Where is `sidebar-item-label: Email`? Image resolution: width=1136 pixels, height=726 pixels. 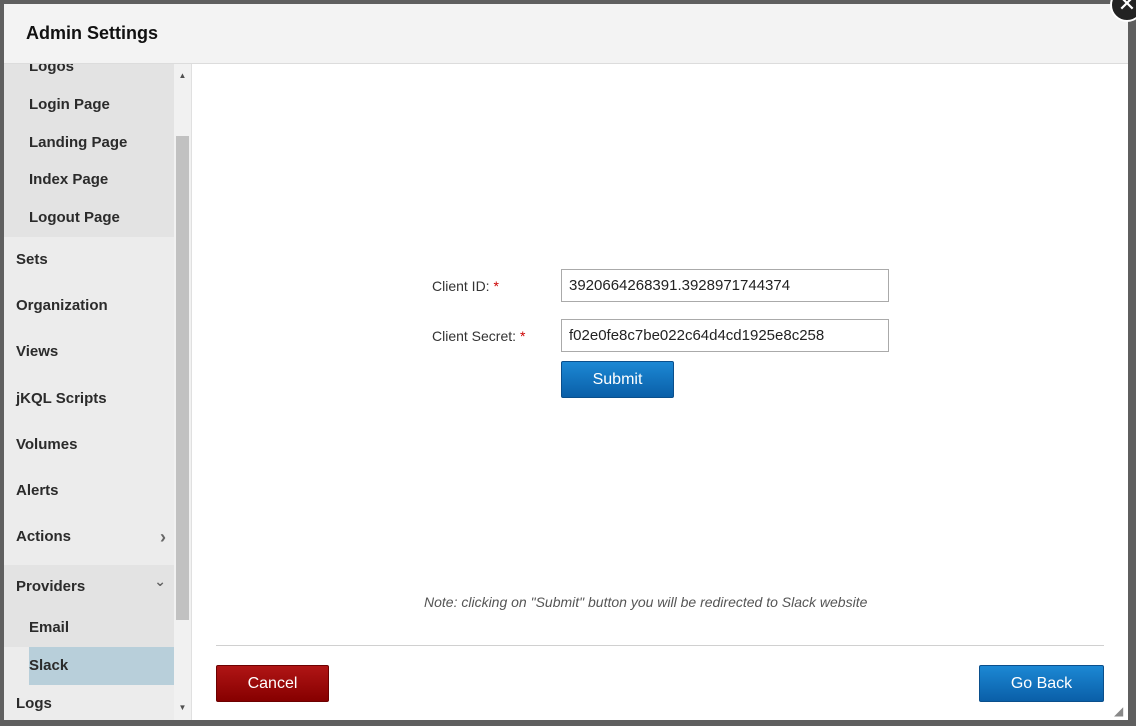
sidebar-item-label: Email is located at coordinates (49, 627).